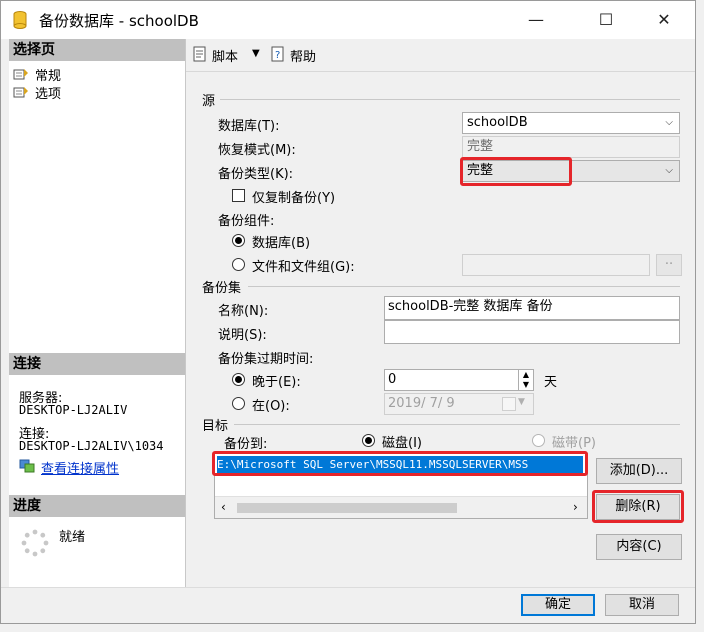 This screenshot has height=632, width=704. What do you see at coordinates (571, 147) in the screenshot?
I see `recovery-model-field: 完整` at bounding box center [571, 147].